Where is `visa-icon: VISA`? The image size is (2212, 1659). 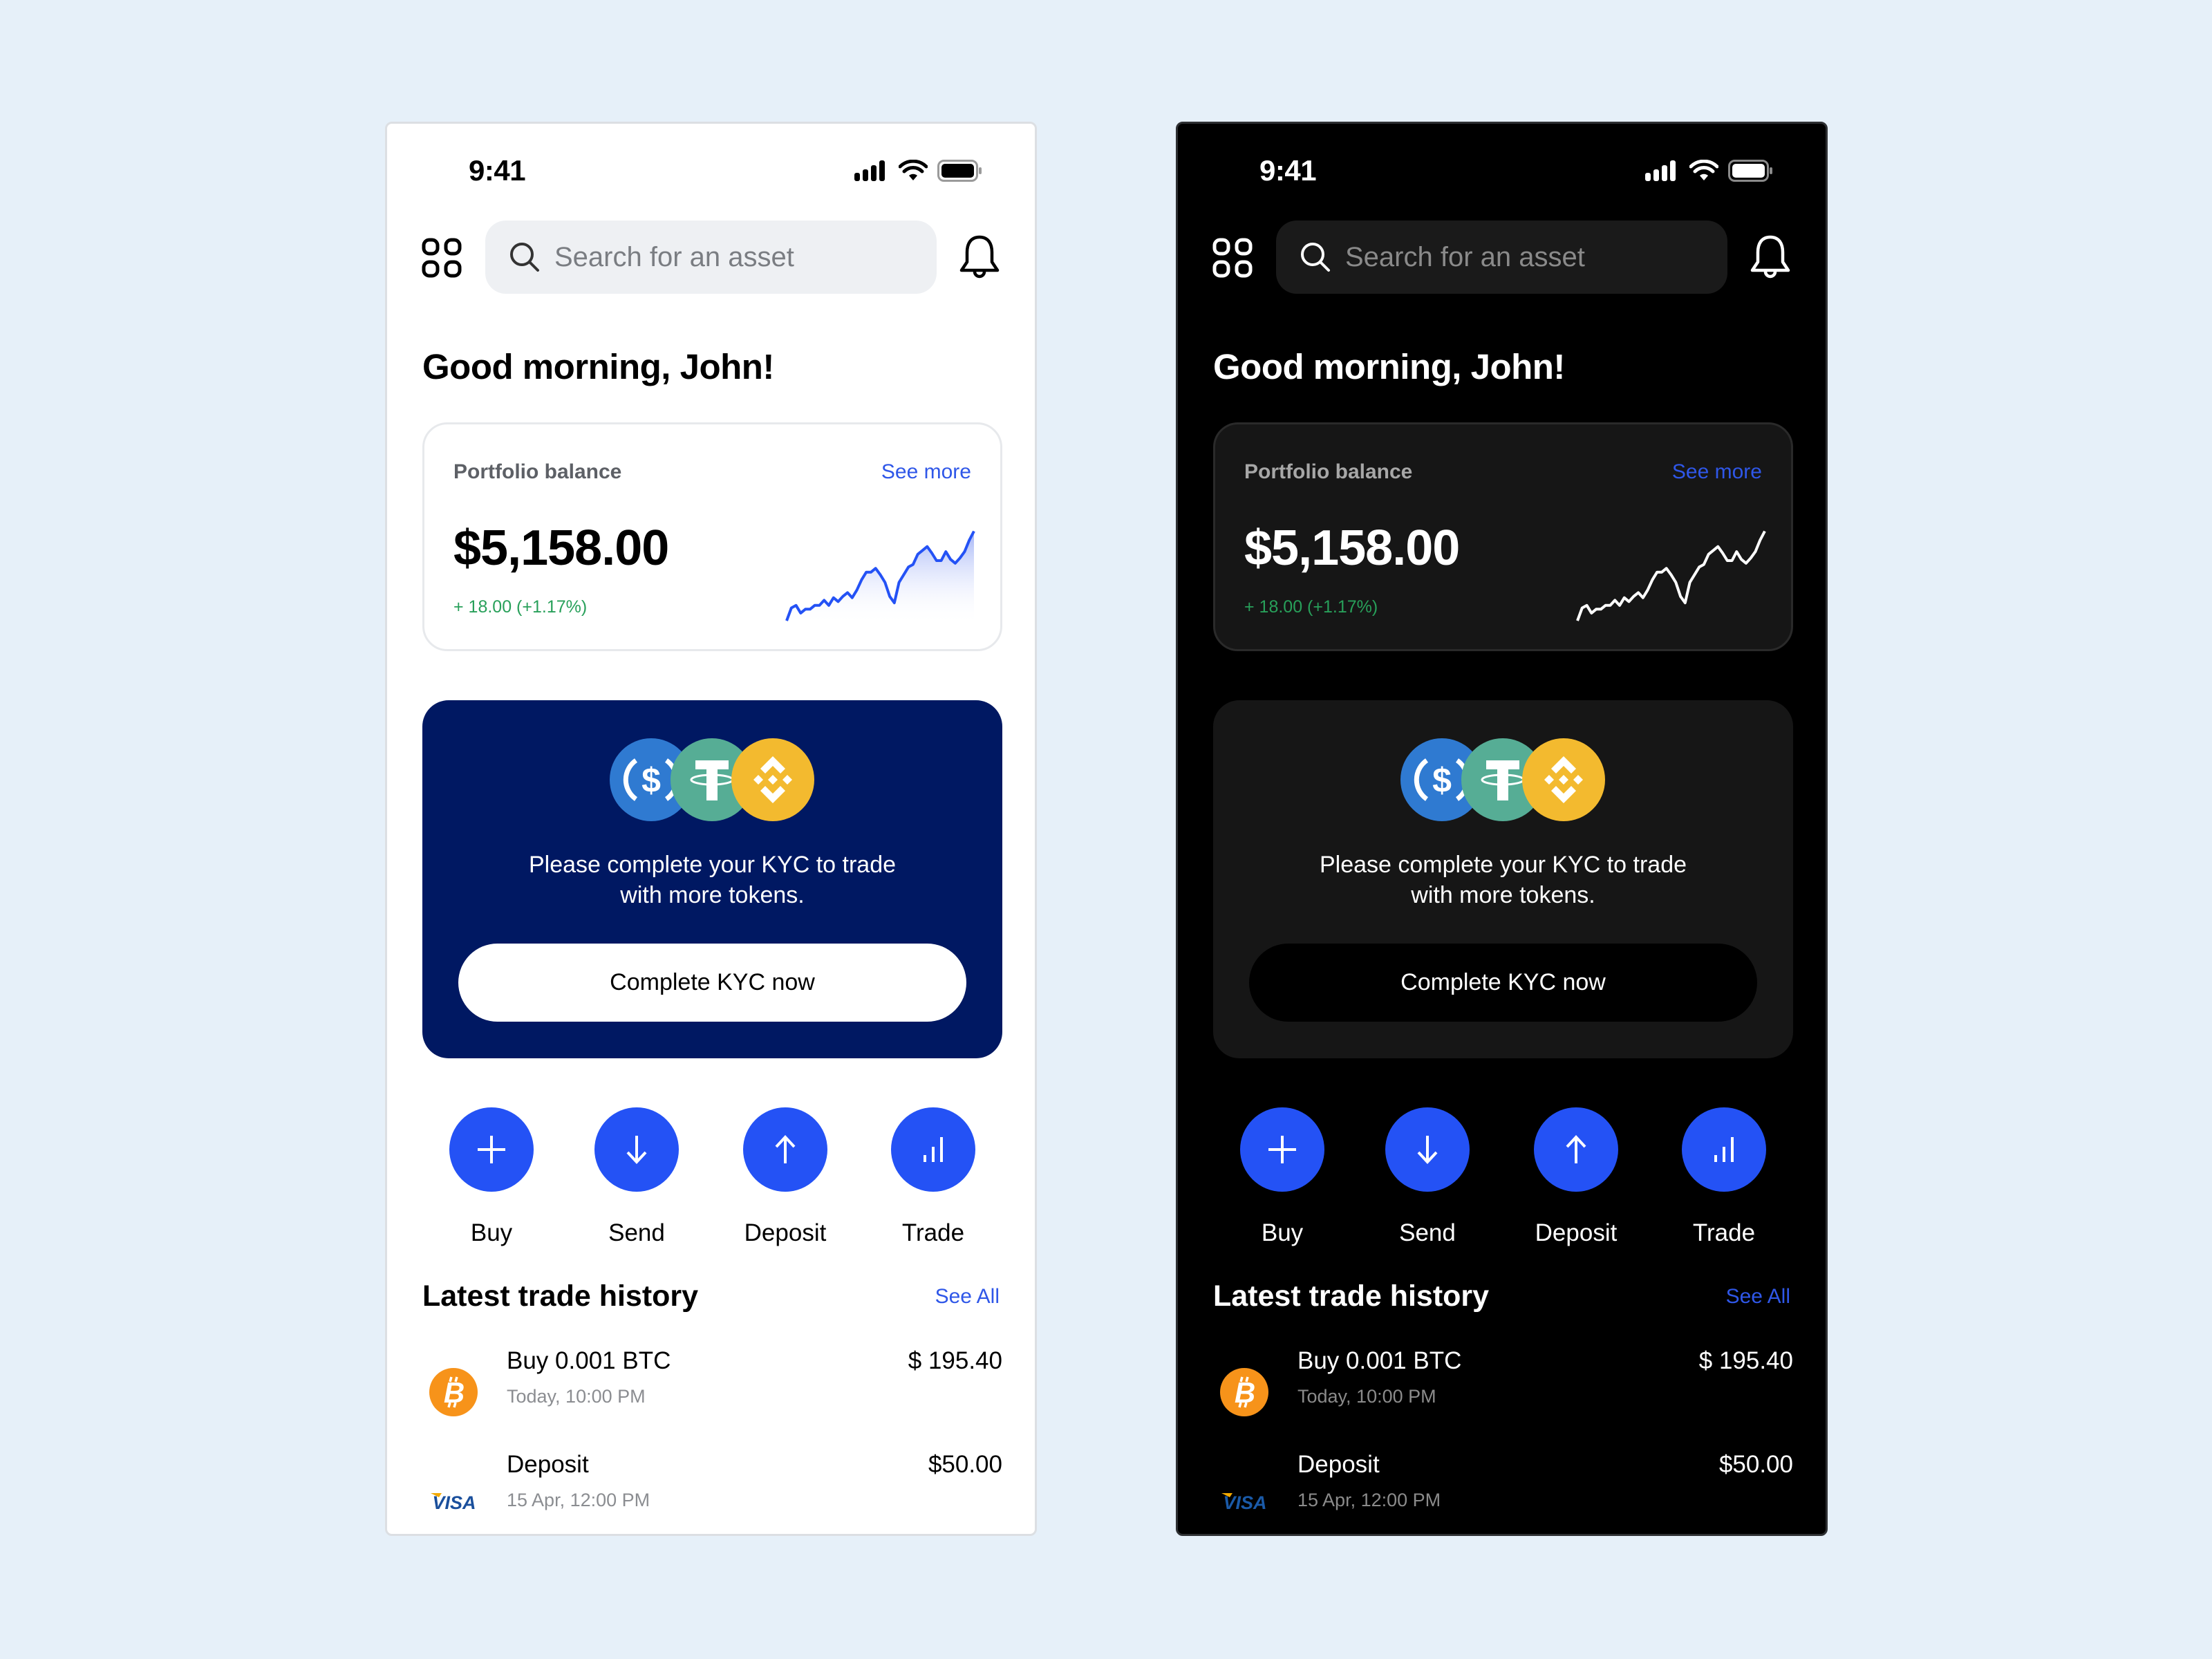
visa-icon: VISA is located at coordinates (1244, 1502).